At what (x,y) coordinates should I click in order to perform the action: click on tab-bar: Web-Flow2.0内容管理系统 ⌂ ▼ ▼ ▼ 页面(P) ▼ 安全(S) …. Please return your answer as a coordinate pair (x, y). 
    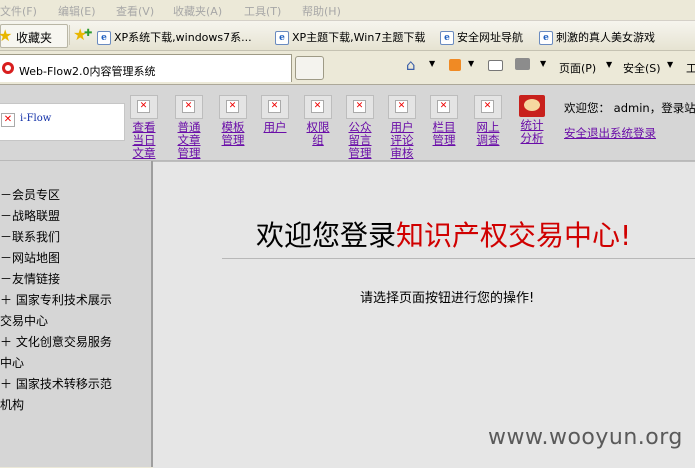
    Looking at the image, I should click on (347, 68).